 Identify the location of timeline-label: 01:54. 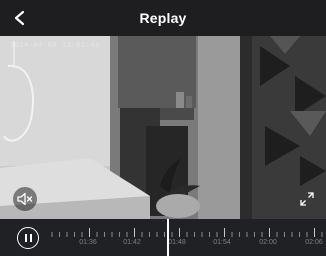
(222, 242).